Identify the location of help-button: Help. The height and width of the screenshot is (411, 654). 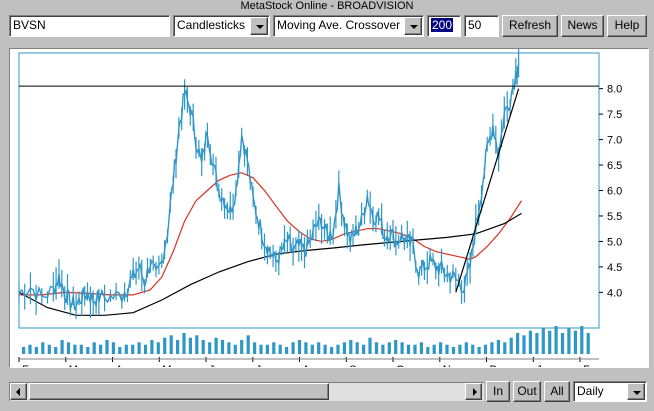
(627, 26).